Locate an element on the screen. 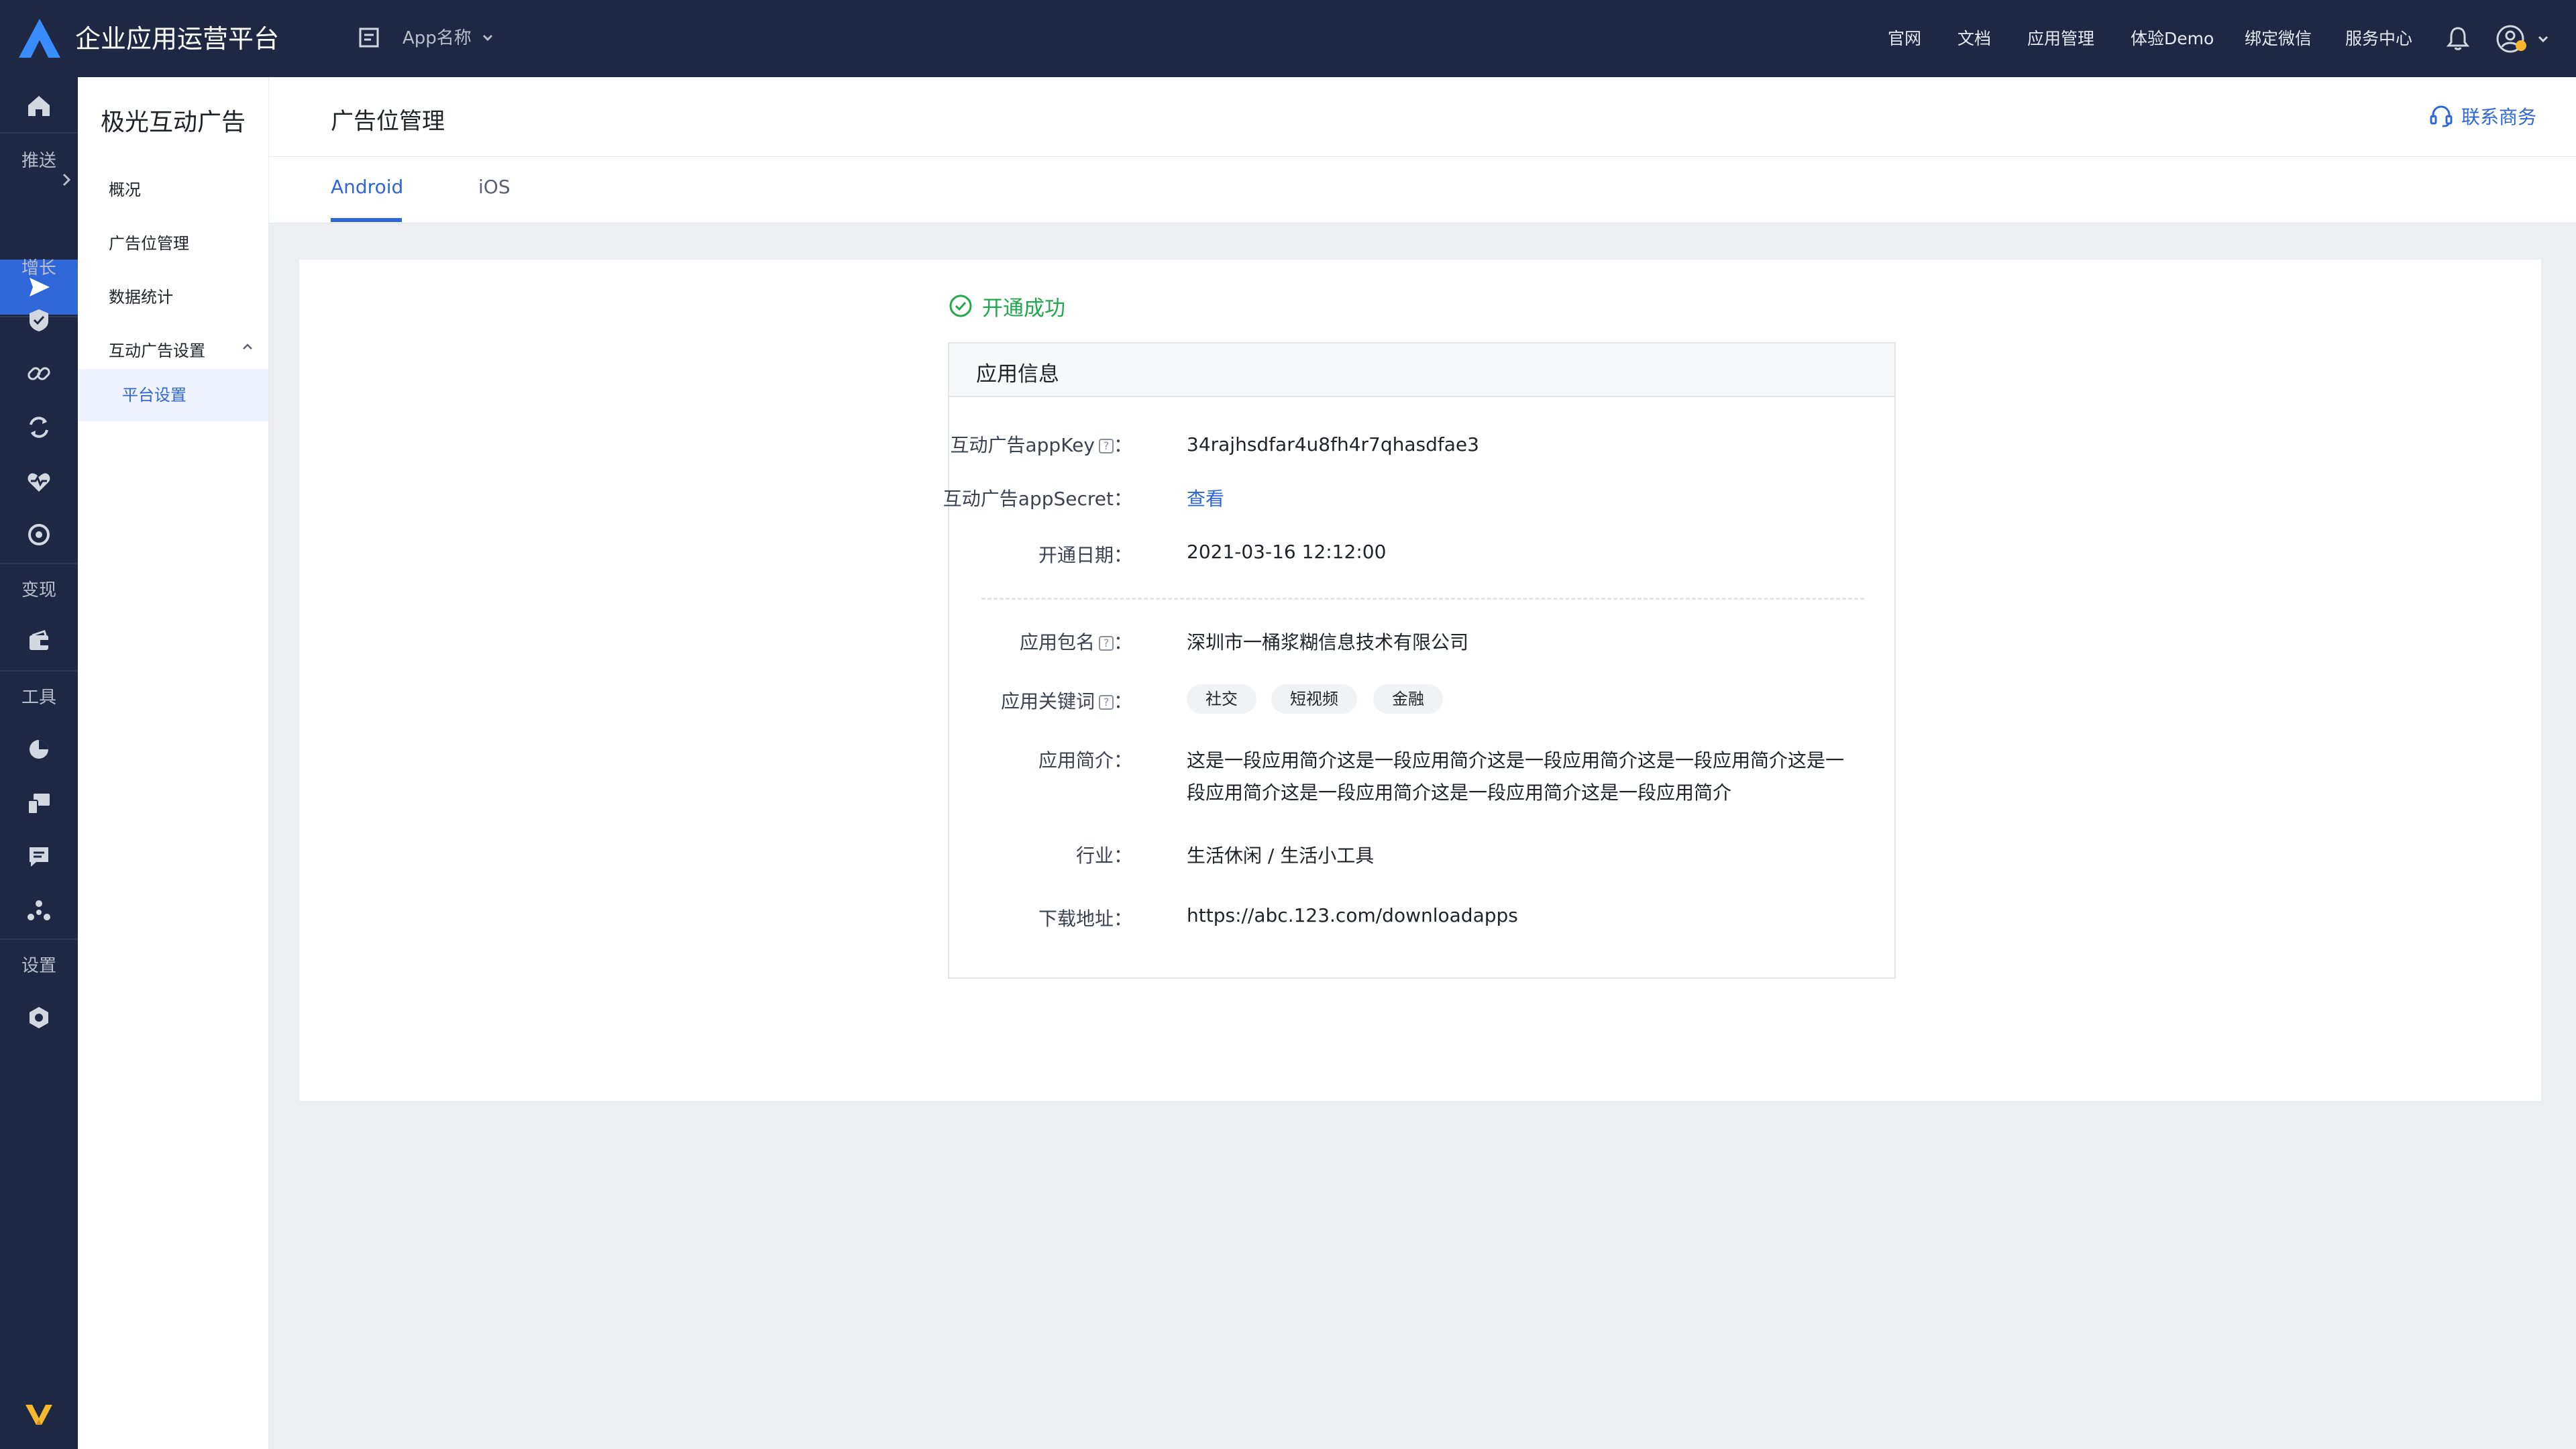 The height and width of the screenshot is (1449, 2576). activation-success-message: 开通成功 is located at coordinates (1023, 309).